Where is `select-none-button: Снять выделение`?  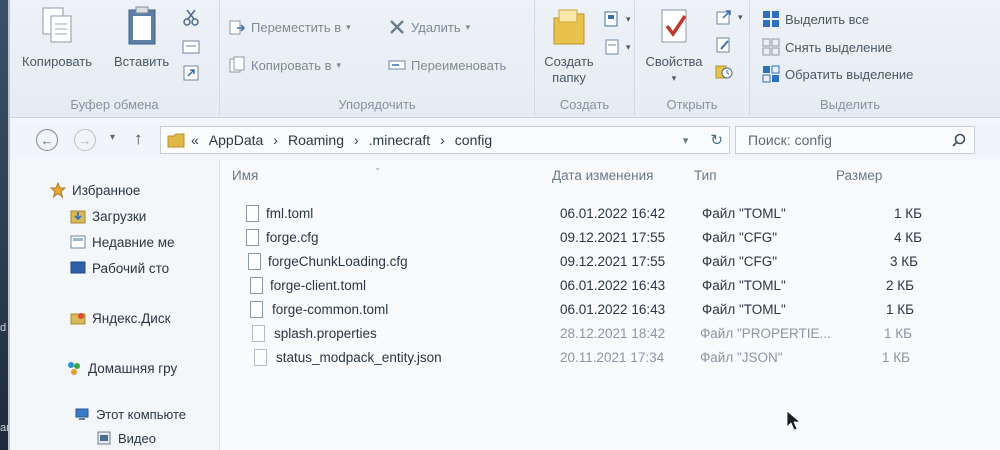
select-none-button: Снять выделение is located at coordinates (827, 47).